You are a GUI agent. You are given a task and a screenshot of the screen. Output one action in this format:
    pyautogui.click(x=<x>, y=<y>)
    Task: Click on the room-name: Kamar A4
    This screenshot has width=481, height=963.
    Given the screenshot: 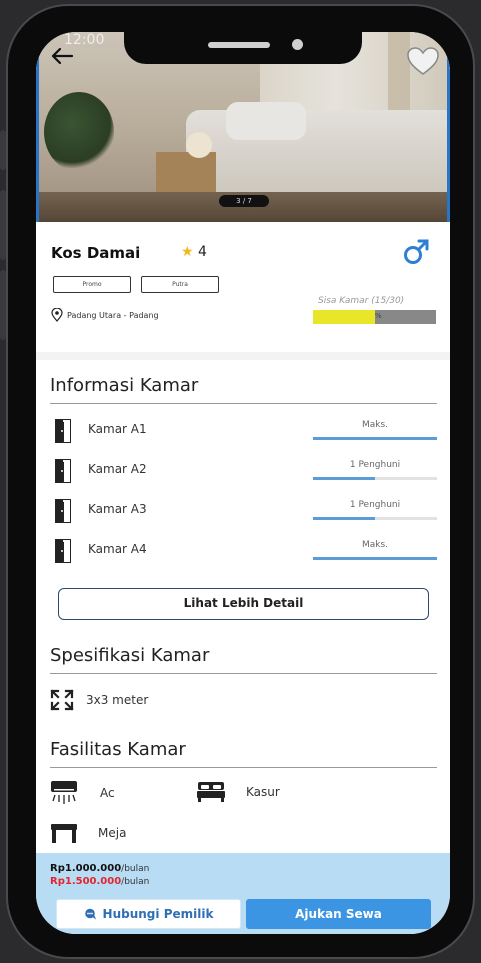 What is the action you would take?
    pyautogui.click(x=117, y=549)
    